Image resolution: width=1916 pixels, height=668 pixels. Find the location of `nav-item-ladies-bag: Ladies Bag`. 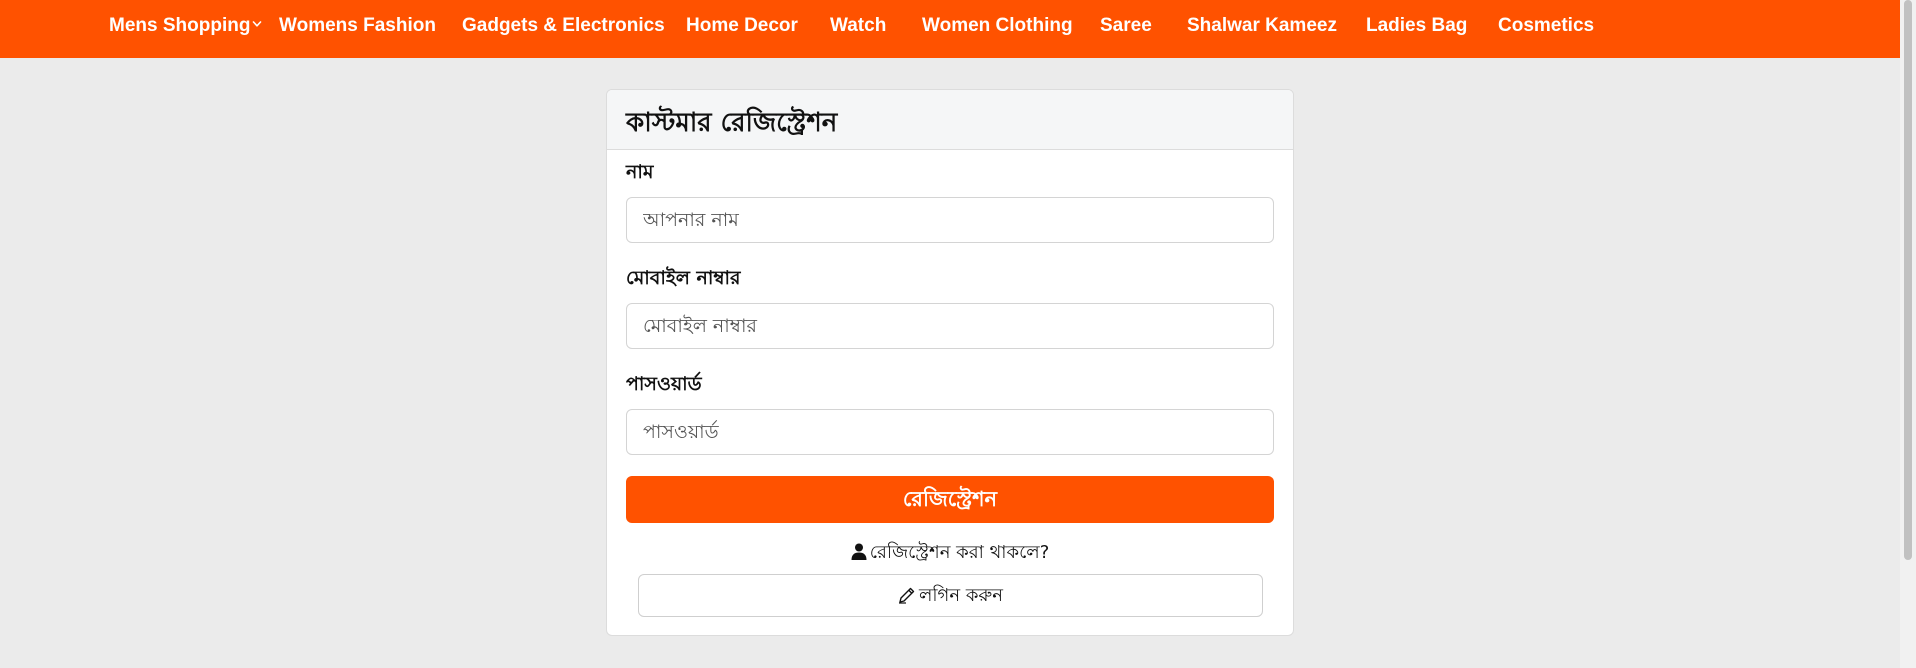

nav-item-ladies-bag: Ladies Bag is located at coordinates (1416, 26).